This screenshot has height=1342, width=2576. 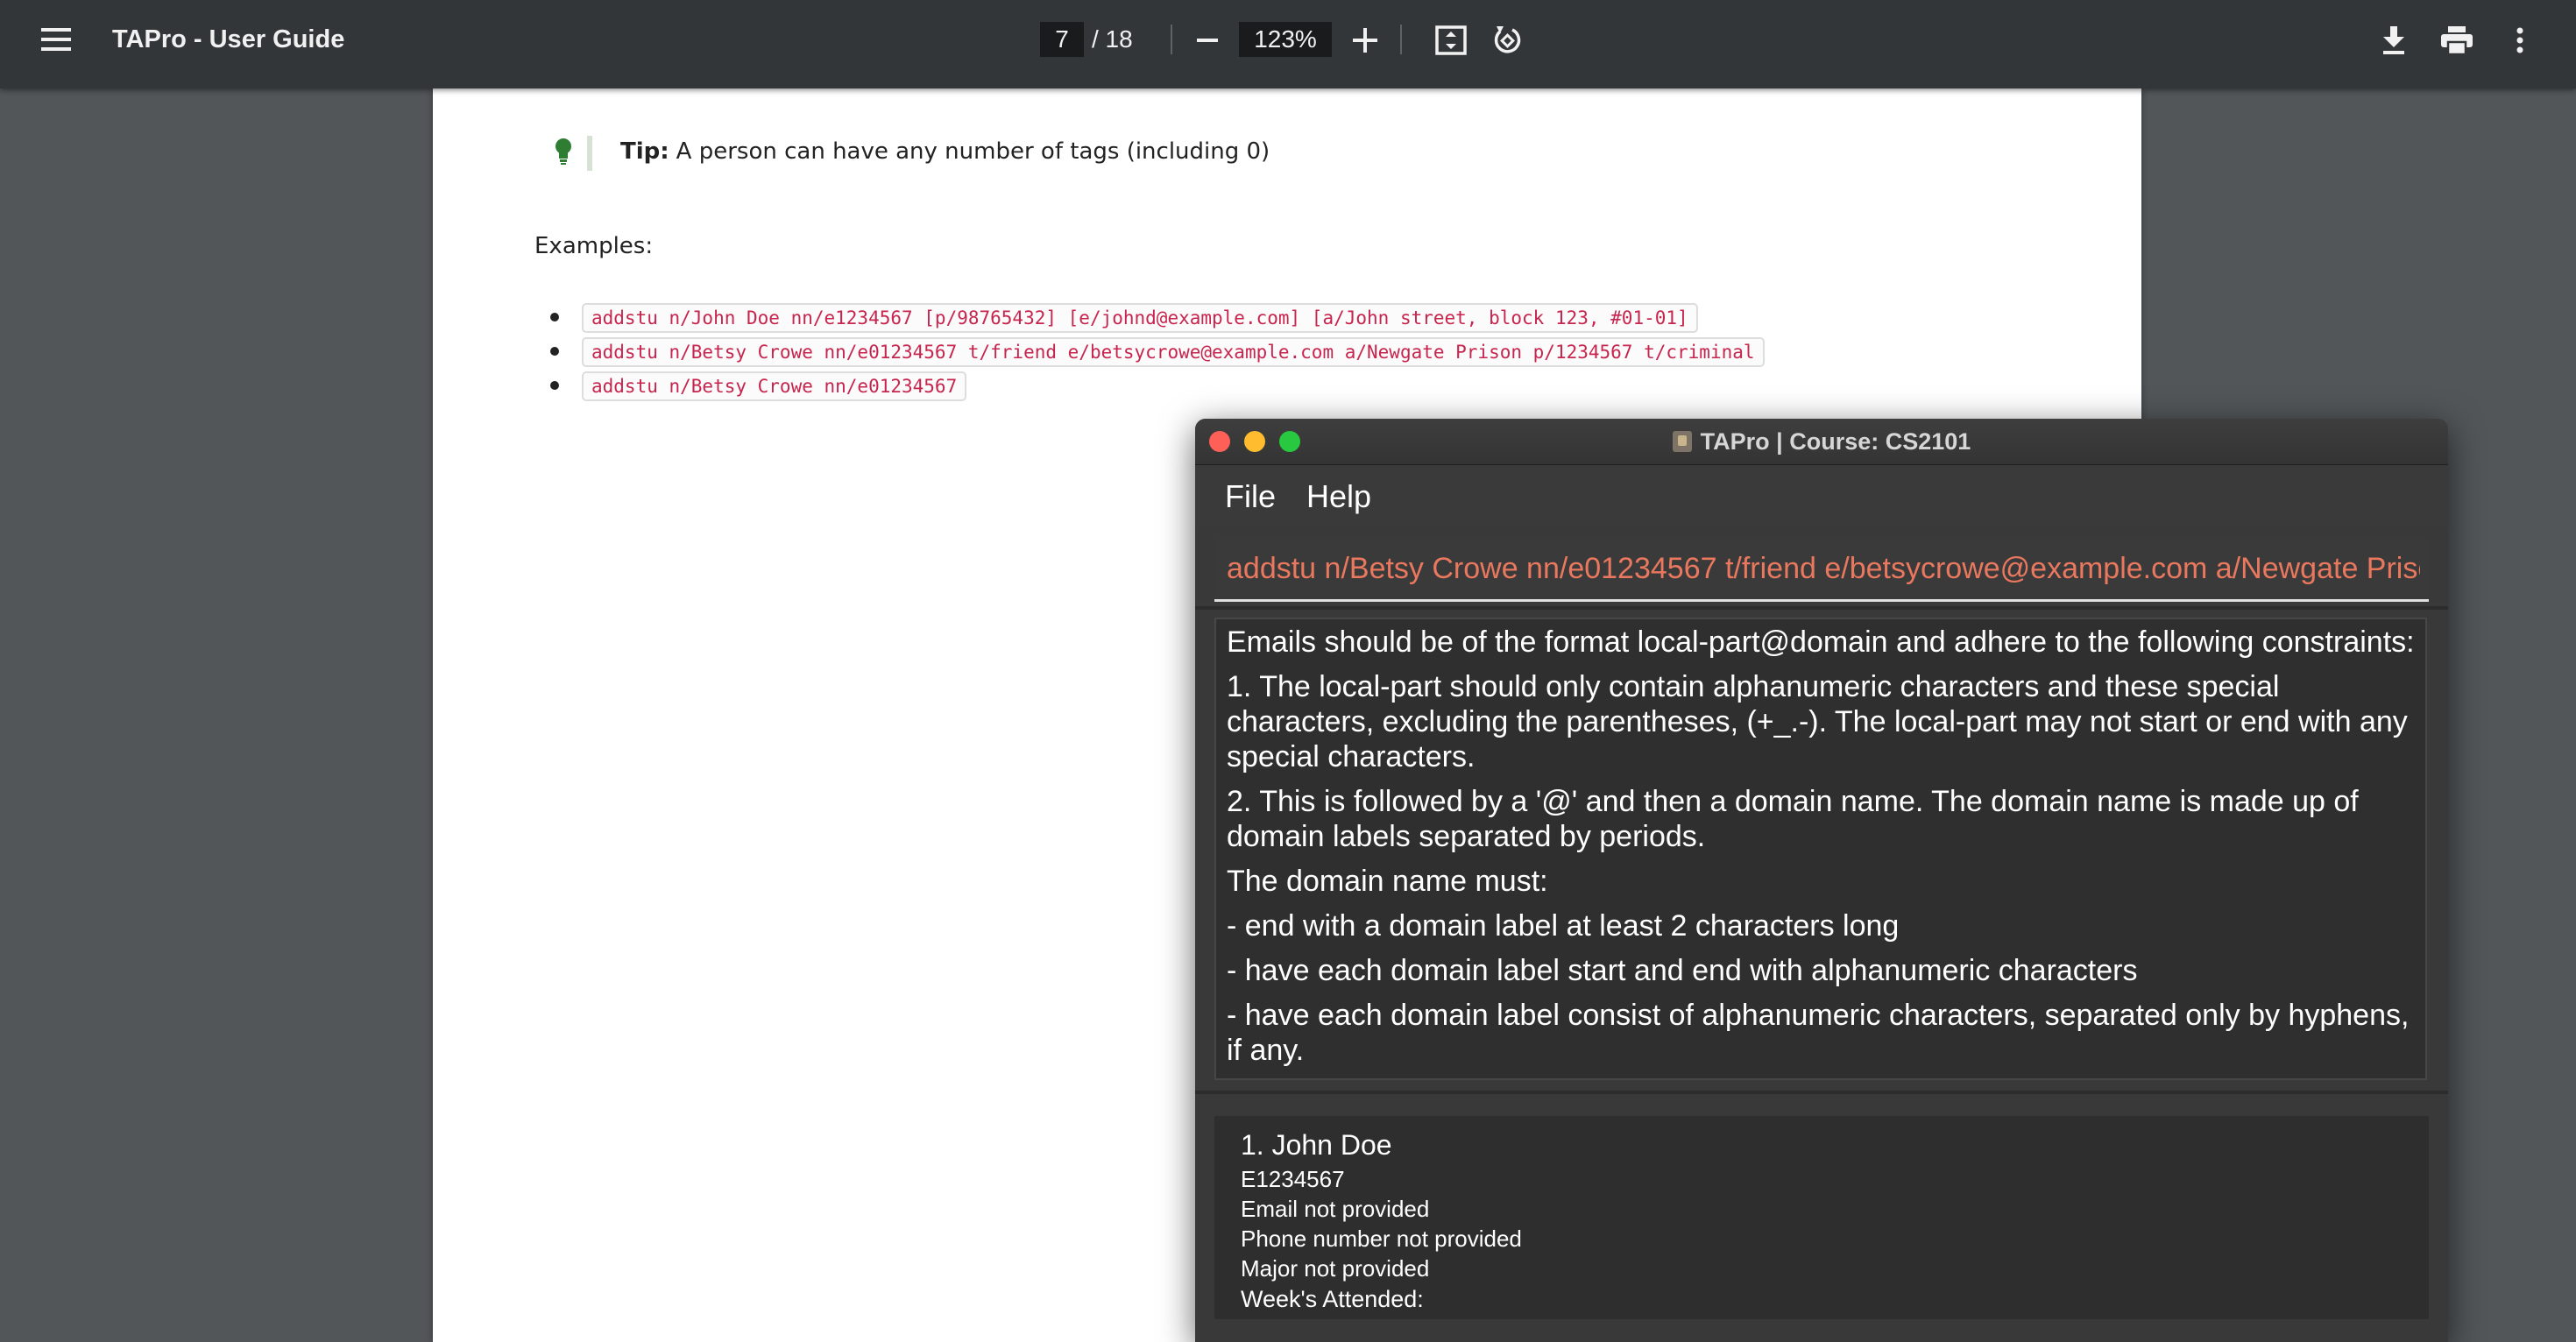 I want to click on maximize-button, so click(x=1289, y=441).